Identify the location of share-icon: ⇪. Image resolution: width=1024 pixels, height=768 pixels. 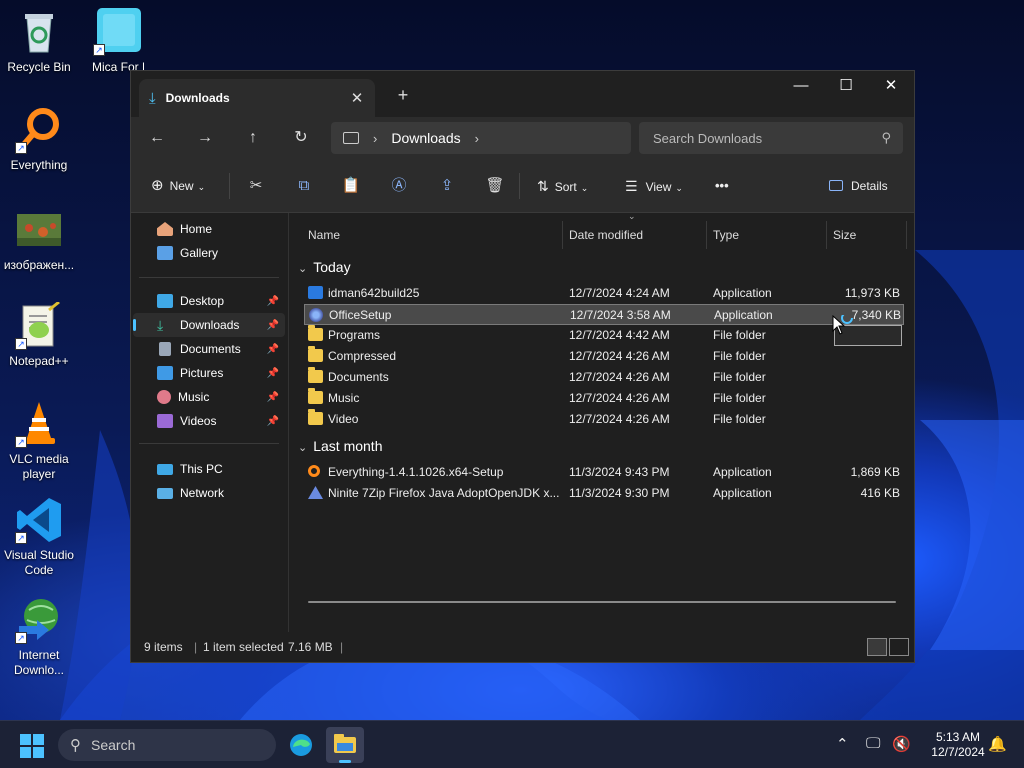
(447, 186).